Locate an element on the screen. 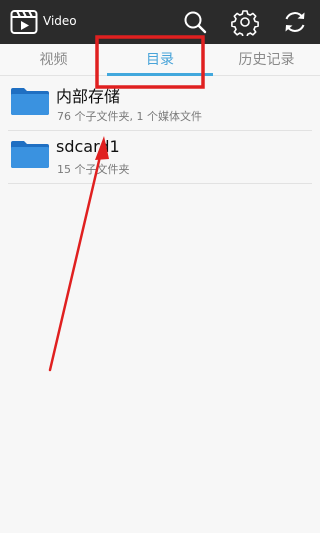 The height and width of the screenshot is (533, 320). tab-directory: 目录 is located at coordinates (160, 60).